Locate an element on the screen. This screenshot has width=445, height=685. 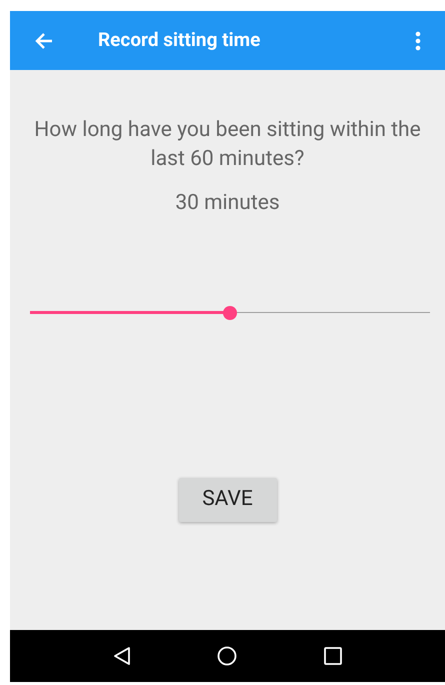
minutes-slider is located at coordinates (230, 313).